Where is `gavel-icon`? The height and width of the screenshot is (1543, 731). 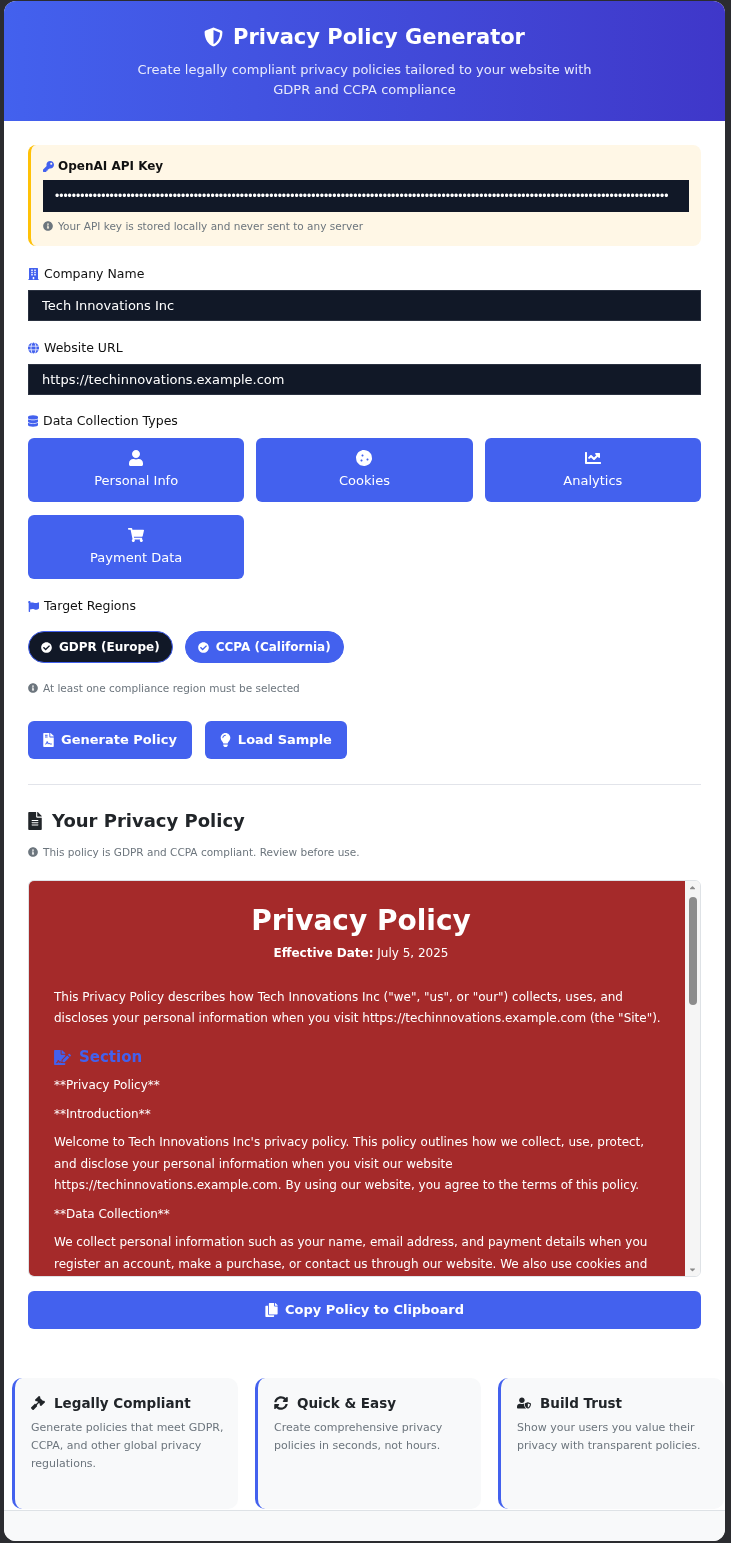 gavel-icon is located at coordinates (38, 1403).